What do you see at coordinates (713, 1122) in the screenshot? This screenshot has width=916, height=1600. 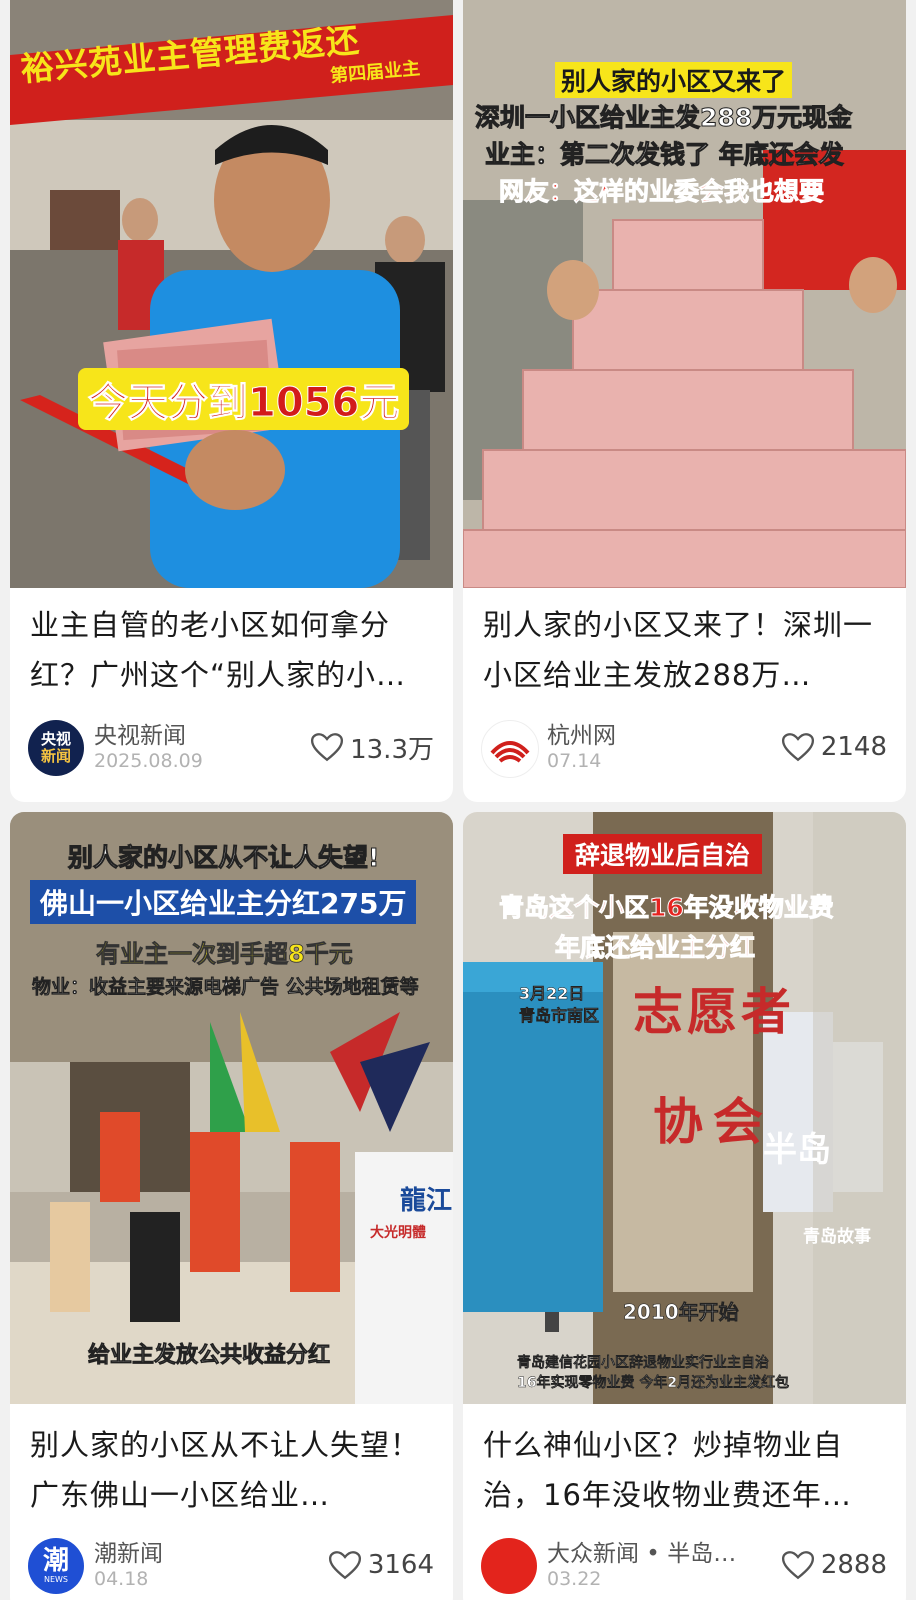 I see `wall-text-2: 协会` at bounding box center [713, 1122].